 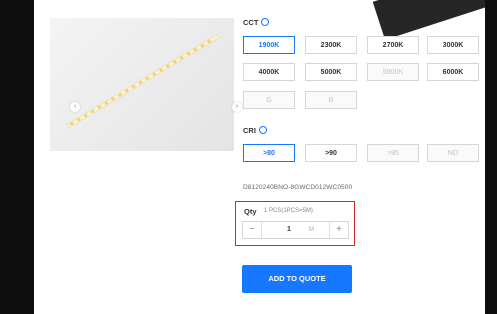 What do you see at coordinates (269, 153) in the screenshot?
I see `cri-option-80: >80` at bounding box center [269, 153].